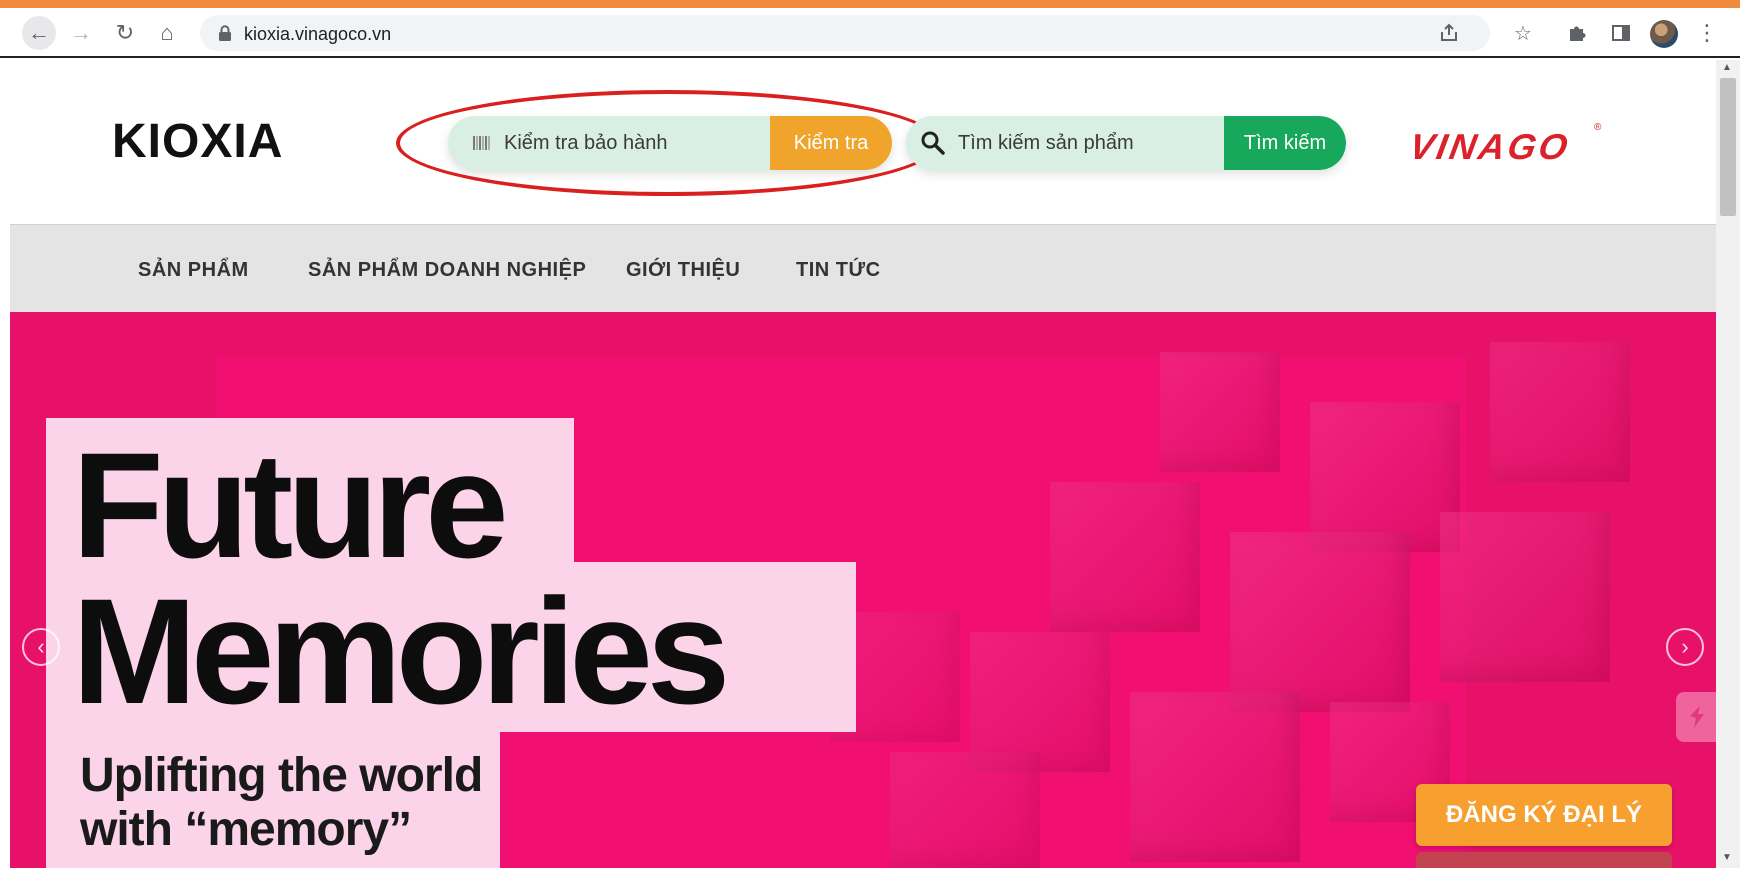 Image resolution: width=1740 pixels, height=878 pixels. Describe the element at coordinates (683, 270) in the screenshot. I see `nav-item-gioi-thieu: GIỚI THIỆU` at that location.